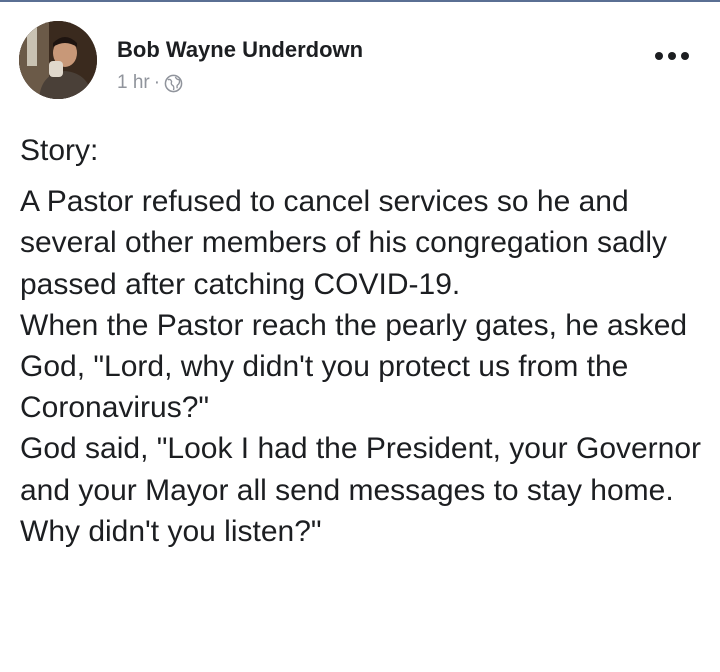 Image resolution: width=720 pixels, height=672 pixels. I want to click on post-timestamp: 1 hr, so click(133, 83).